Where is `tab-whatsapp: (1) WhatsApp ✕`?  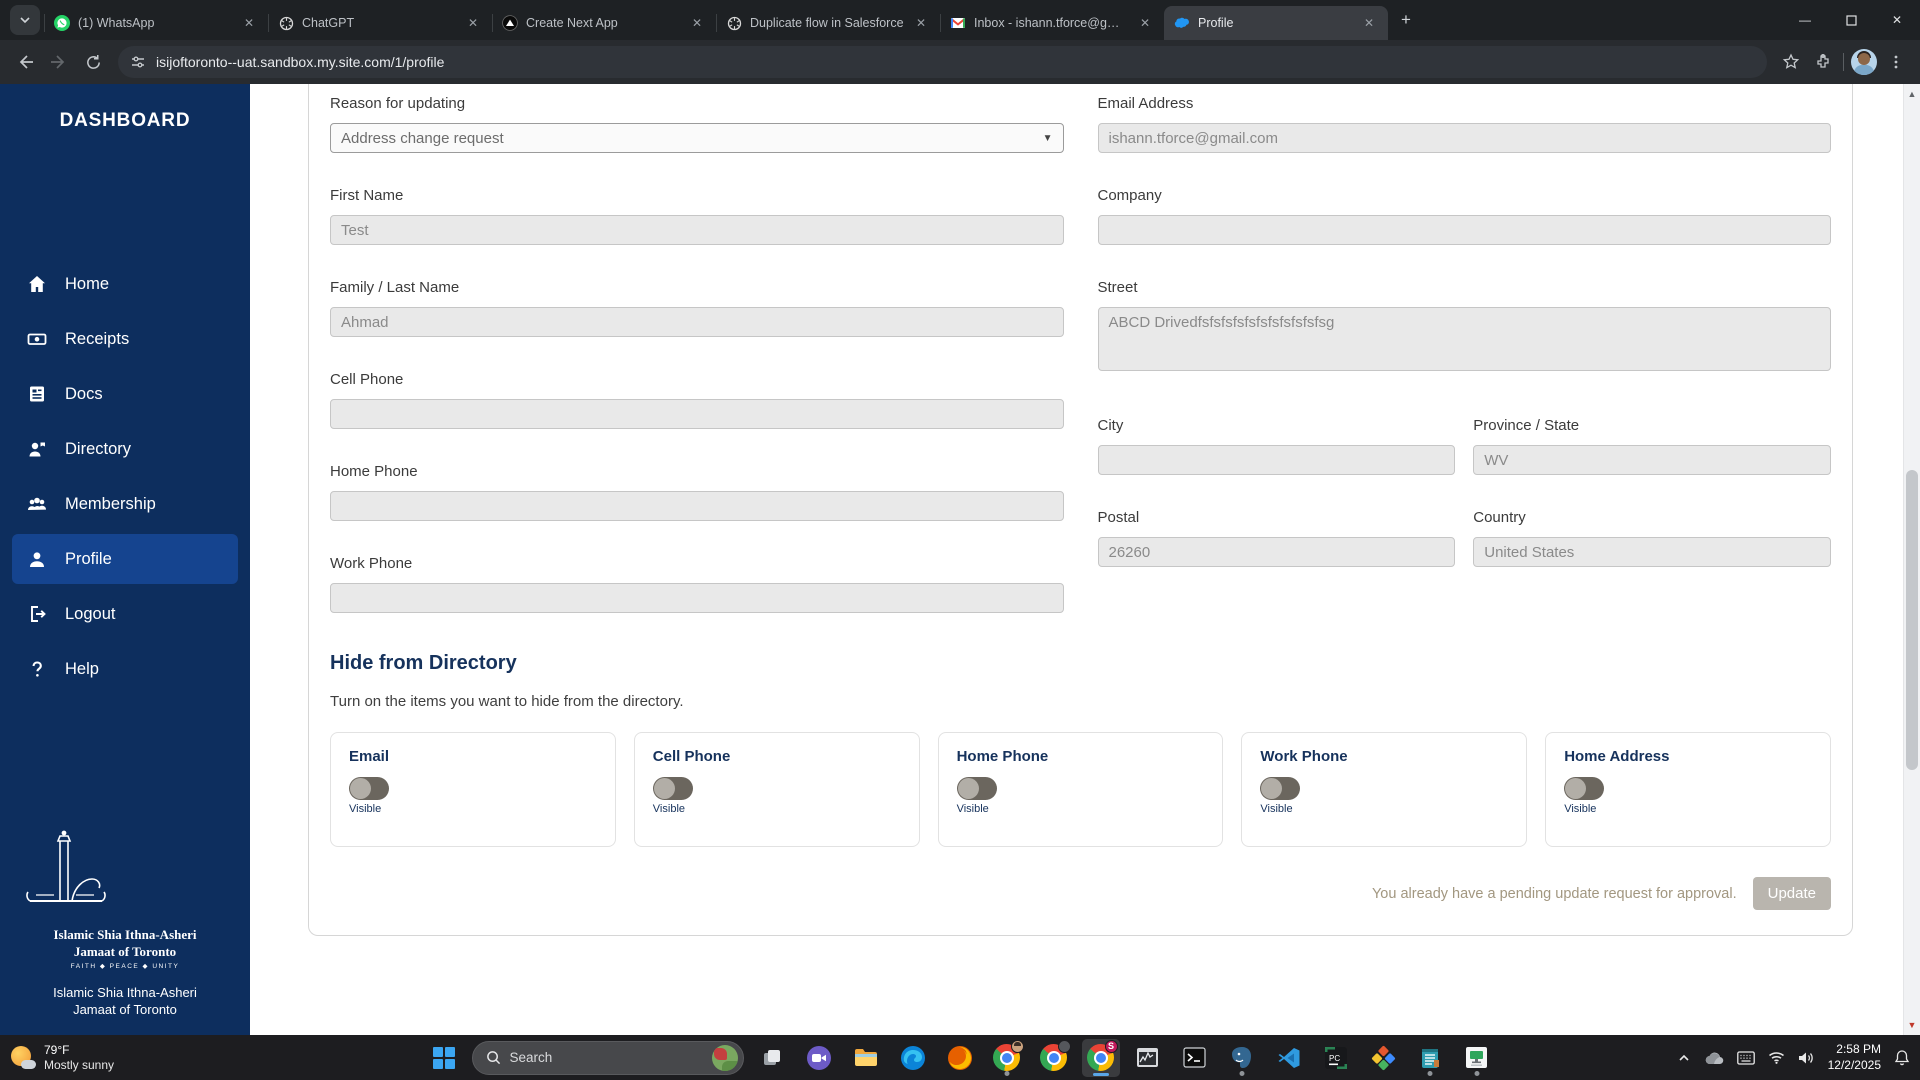 tab-whatsapp: (1) WhatsApp ✕ is located at coordinates (156, 23).